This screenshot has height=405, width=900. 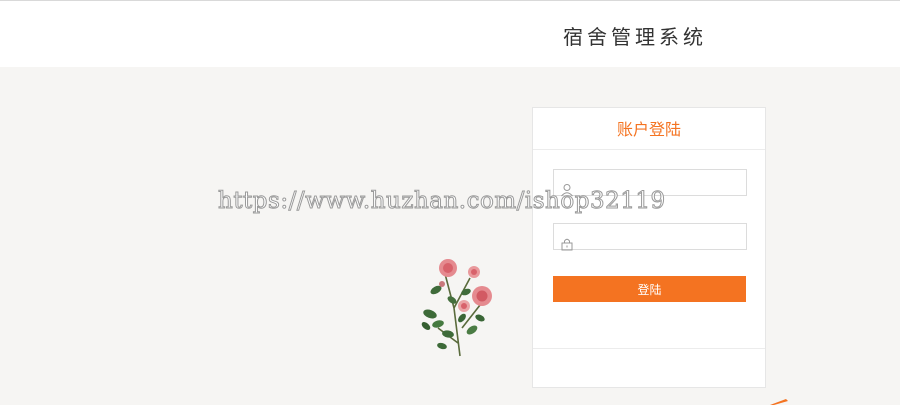 I want to click on panel-divider, so click(x=649, y=348).